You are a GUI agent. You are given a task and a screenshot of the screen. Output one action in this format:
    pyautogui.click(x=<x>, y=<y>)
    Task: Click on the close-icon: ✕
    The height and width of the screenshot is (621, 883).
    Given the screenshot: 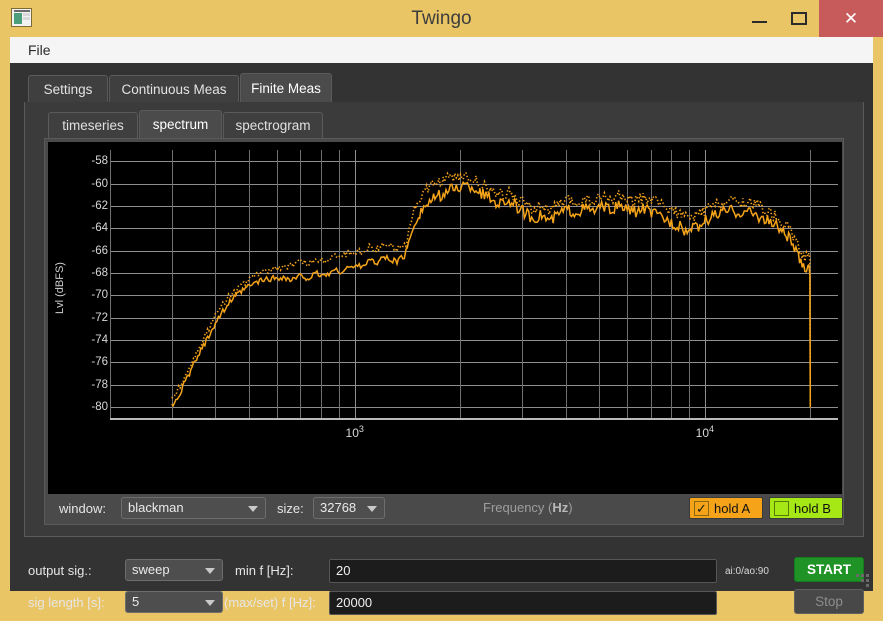 What is the action you would take?
    pyautogui.click(x=851, y=18)
    